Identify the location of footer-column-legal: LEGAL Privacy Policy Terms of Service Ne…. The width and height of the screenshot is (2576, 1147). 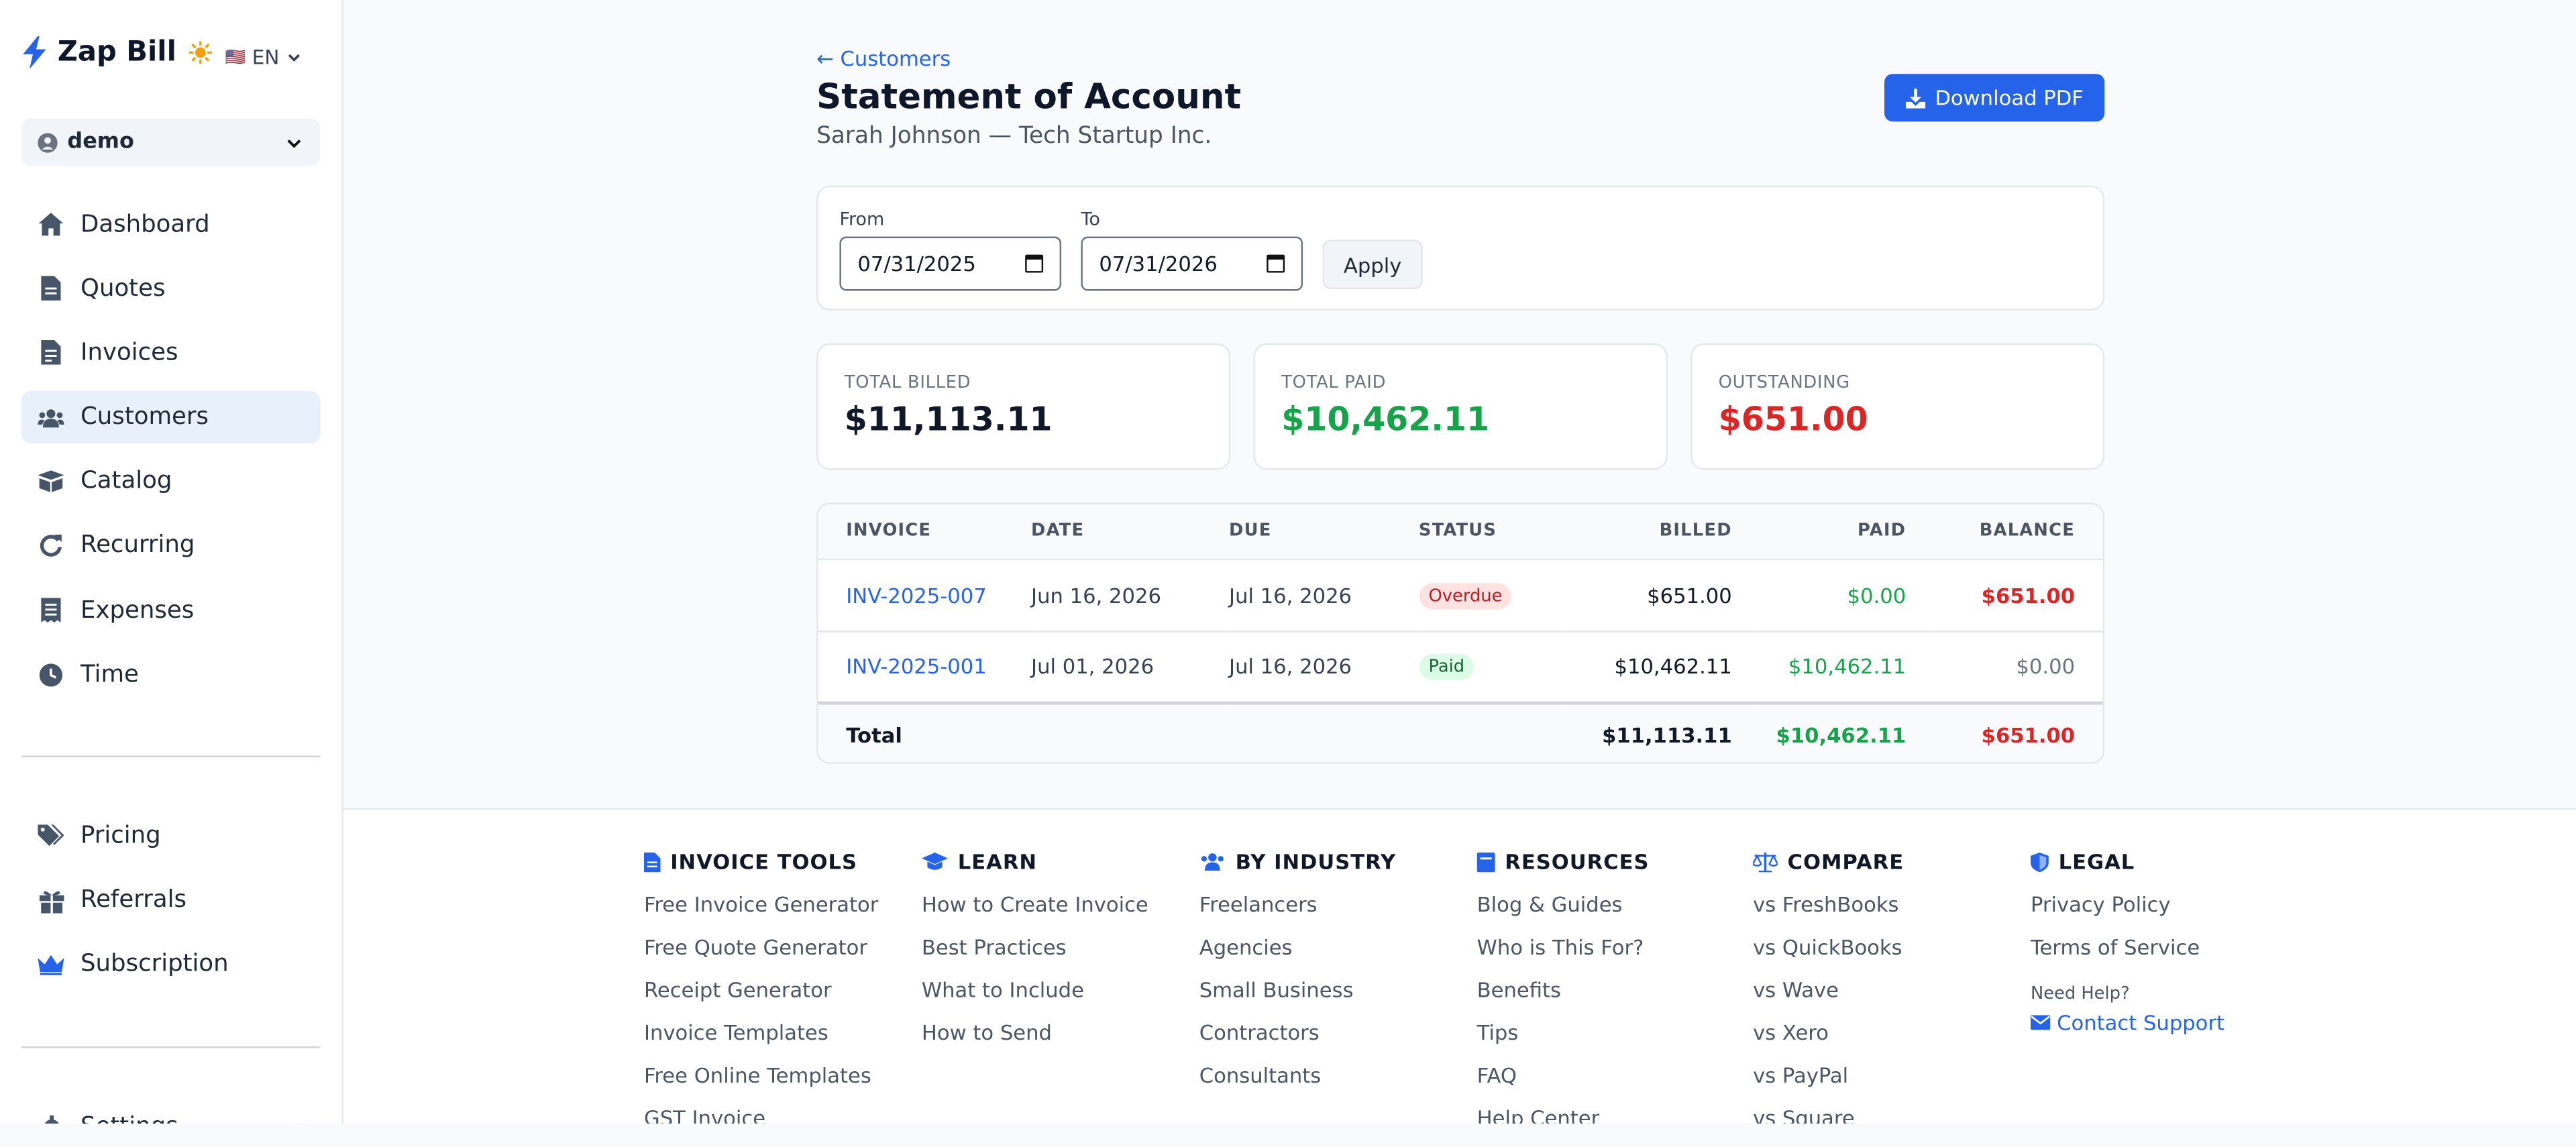
(2127, 942).